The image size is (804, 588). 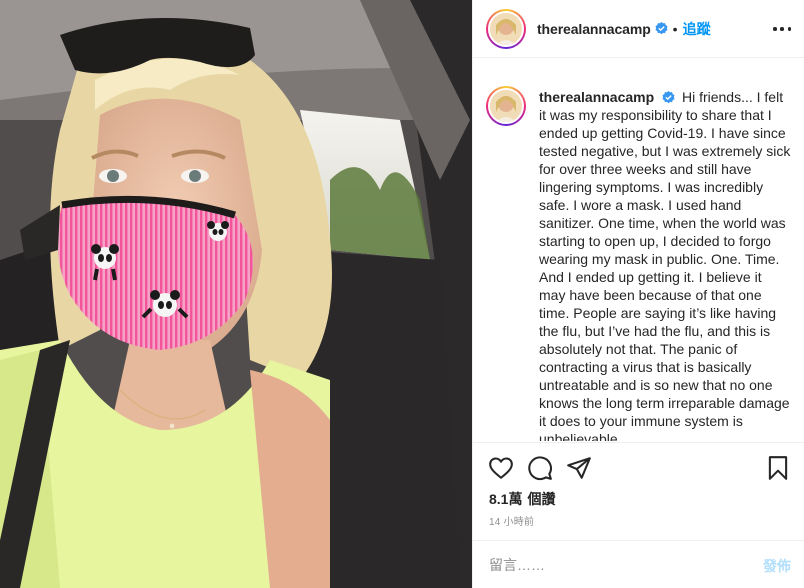 What do you see at coordinates (638, 462) in the screenshot?
I see `action-bar` at bounding box center [638, 462].